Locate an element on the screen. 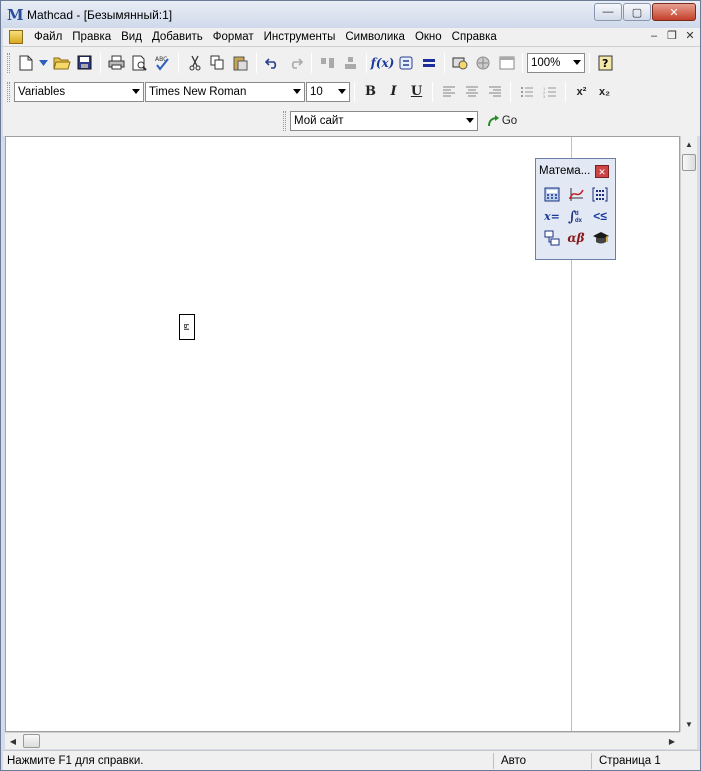 Image resolution: width=701 pixels, height=771 pixels. scroll-up-icon: ▲ is located at coordinates (689, 144).